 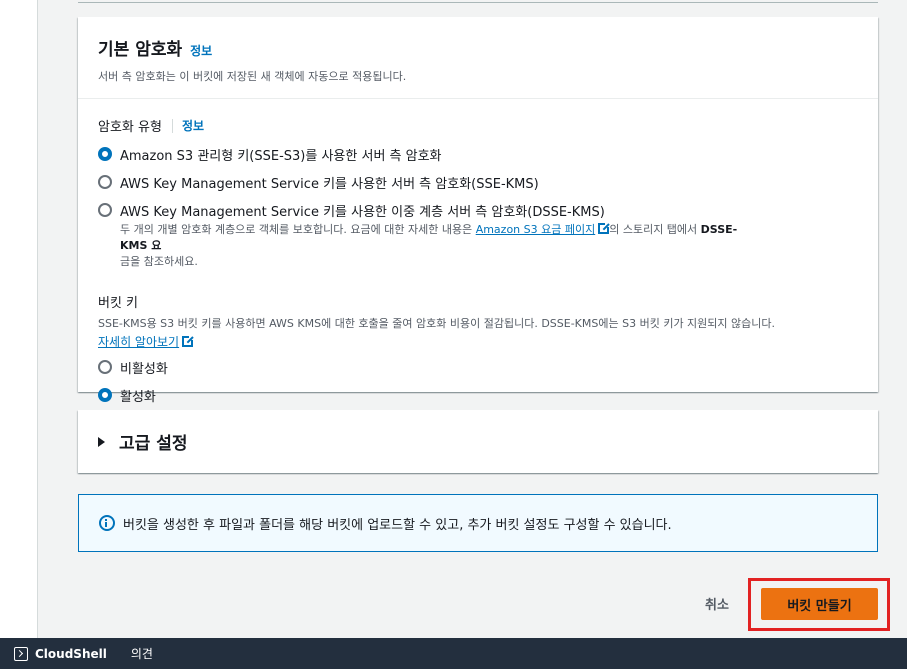 What do you see at coordinates (159, 261) in the screenshot?
I see `dsse-desc-suffix: 금을 참조하세요.` at bounding box center [159, 261].